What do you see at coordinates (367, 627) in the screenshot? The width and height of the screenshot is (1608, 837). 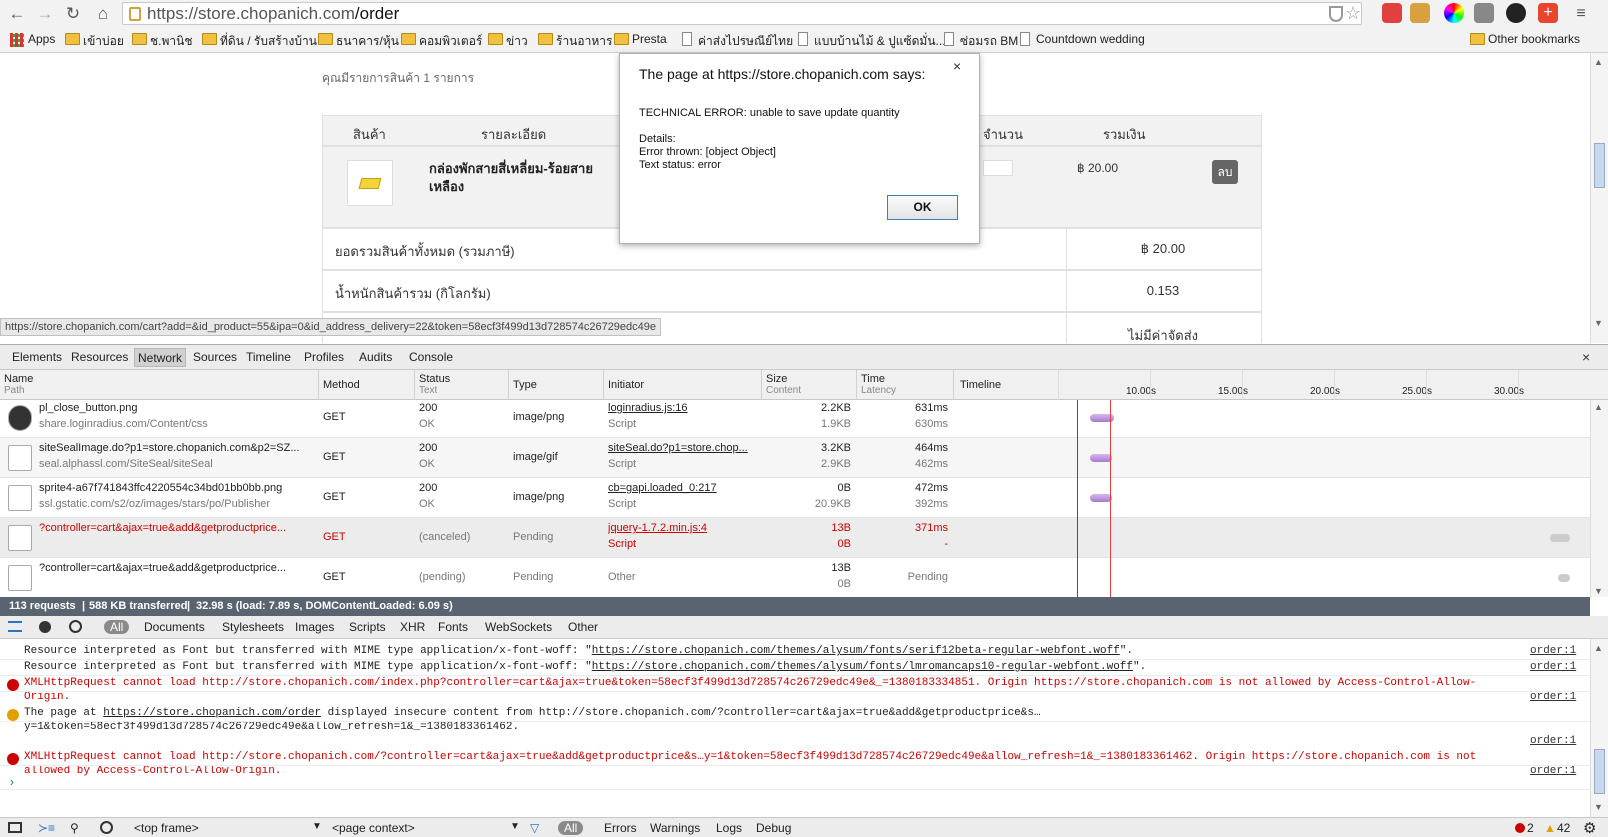 I see `filter-scripts: Scripts` at bounding box center [367, 627].